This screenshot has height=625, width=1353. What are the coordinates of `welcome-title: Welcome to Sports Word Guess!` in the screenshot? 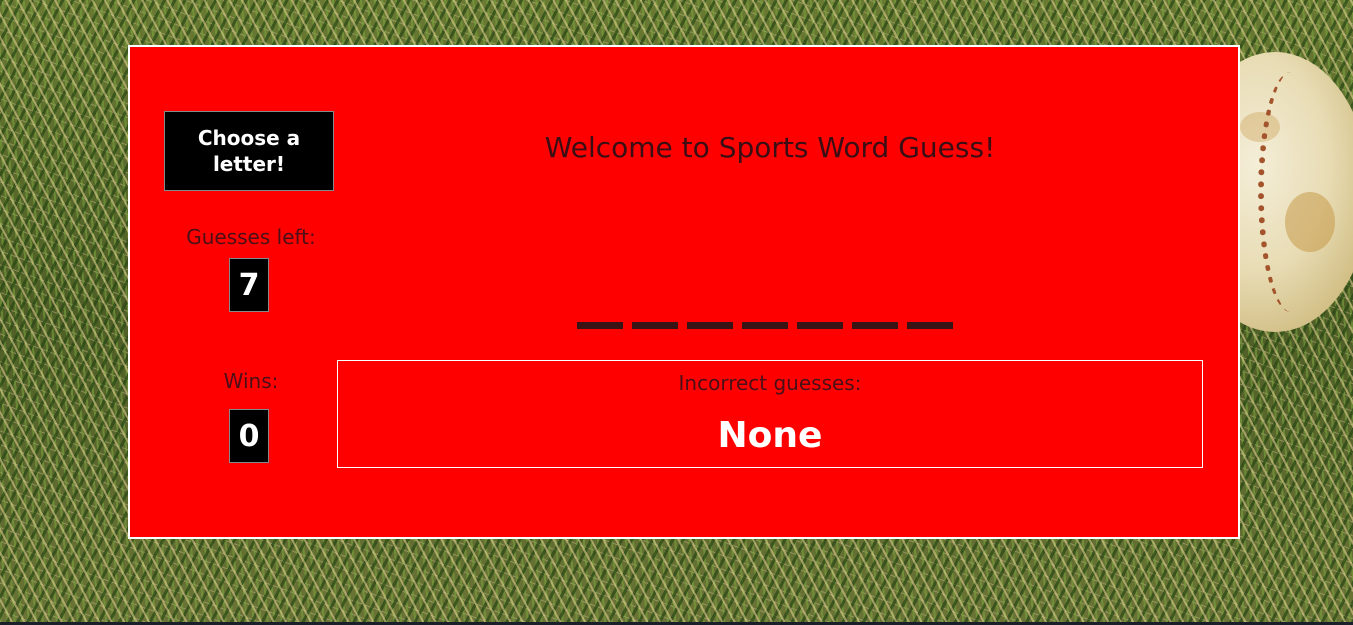 It's located at (770, 147).